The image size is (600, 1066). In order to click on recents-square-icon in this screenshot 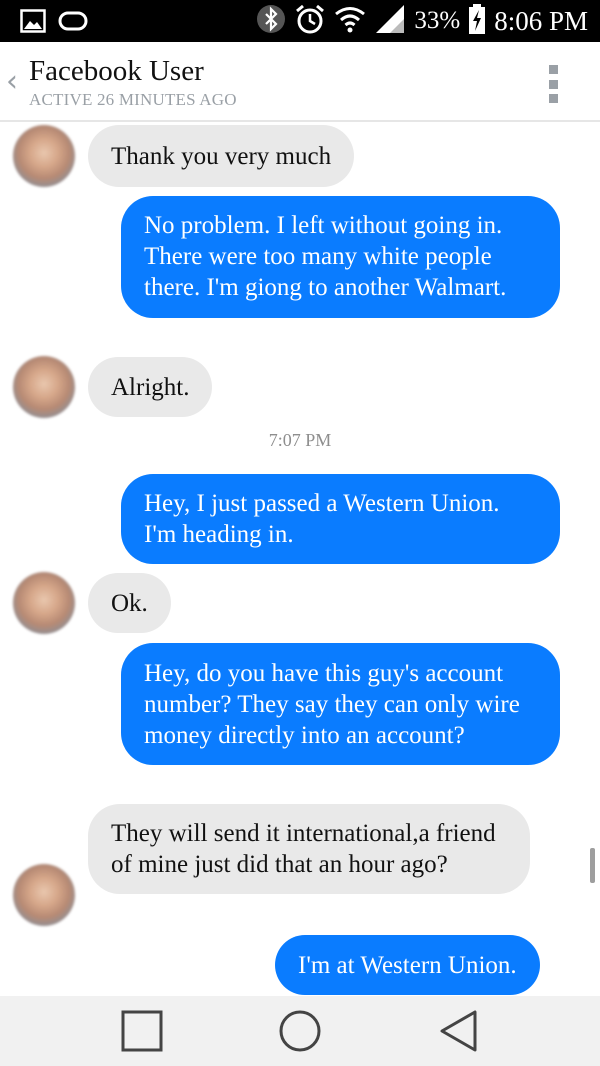, I will do `click(142, 1031)`.